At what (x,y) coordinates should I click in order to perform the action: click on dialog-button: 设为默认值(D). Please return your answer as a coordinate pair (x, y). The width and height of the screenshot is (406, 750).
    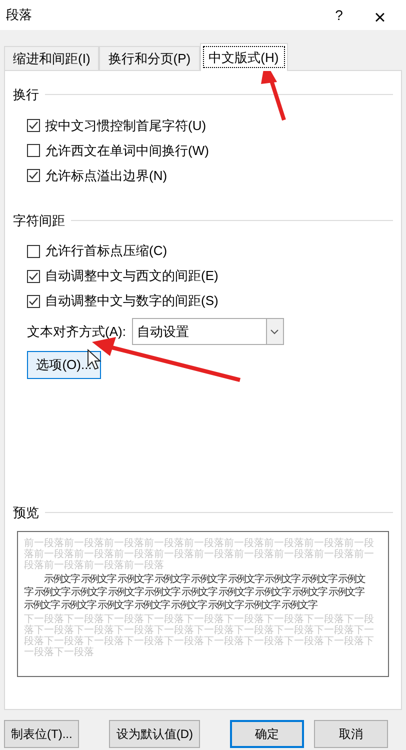
    Looking at the image, I should click on (154, 734).